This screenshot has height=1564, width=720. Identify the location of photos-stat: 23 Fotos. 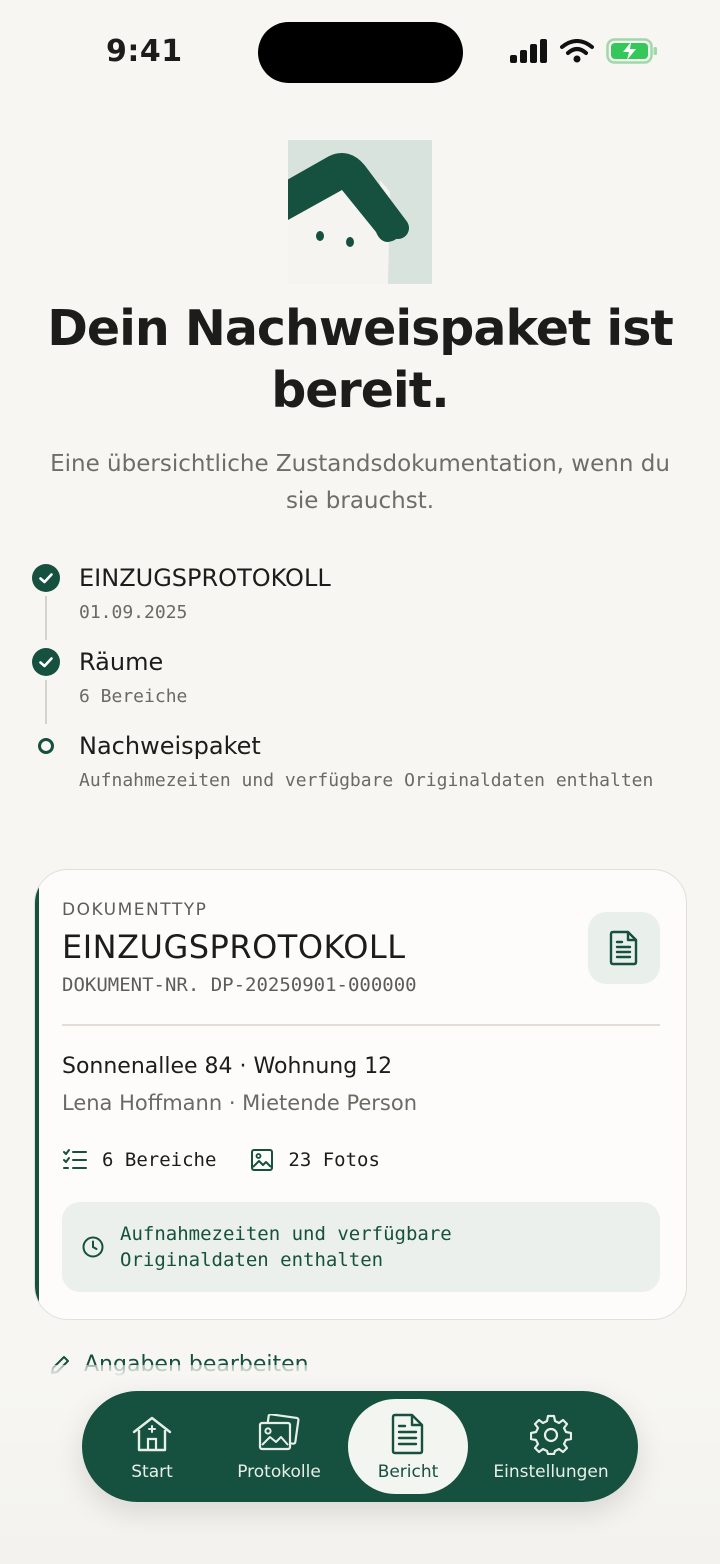
(315, 1160).